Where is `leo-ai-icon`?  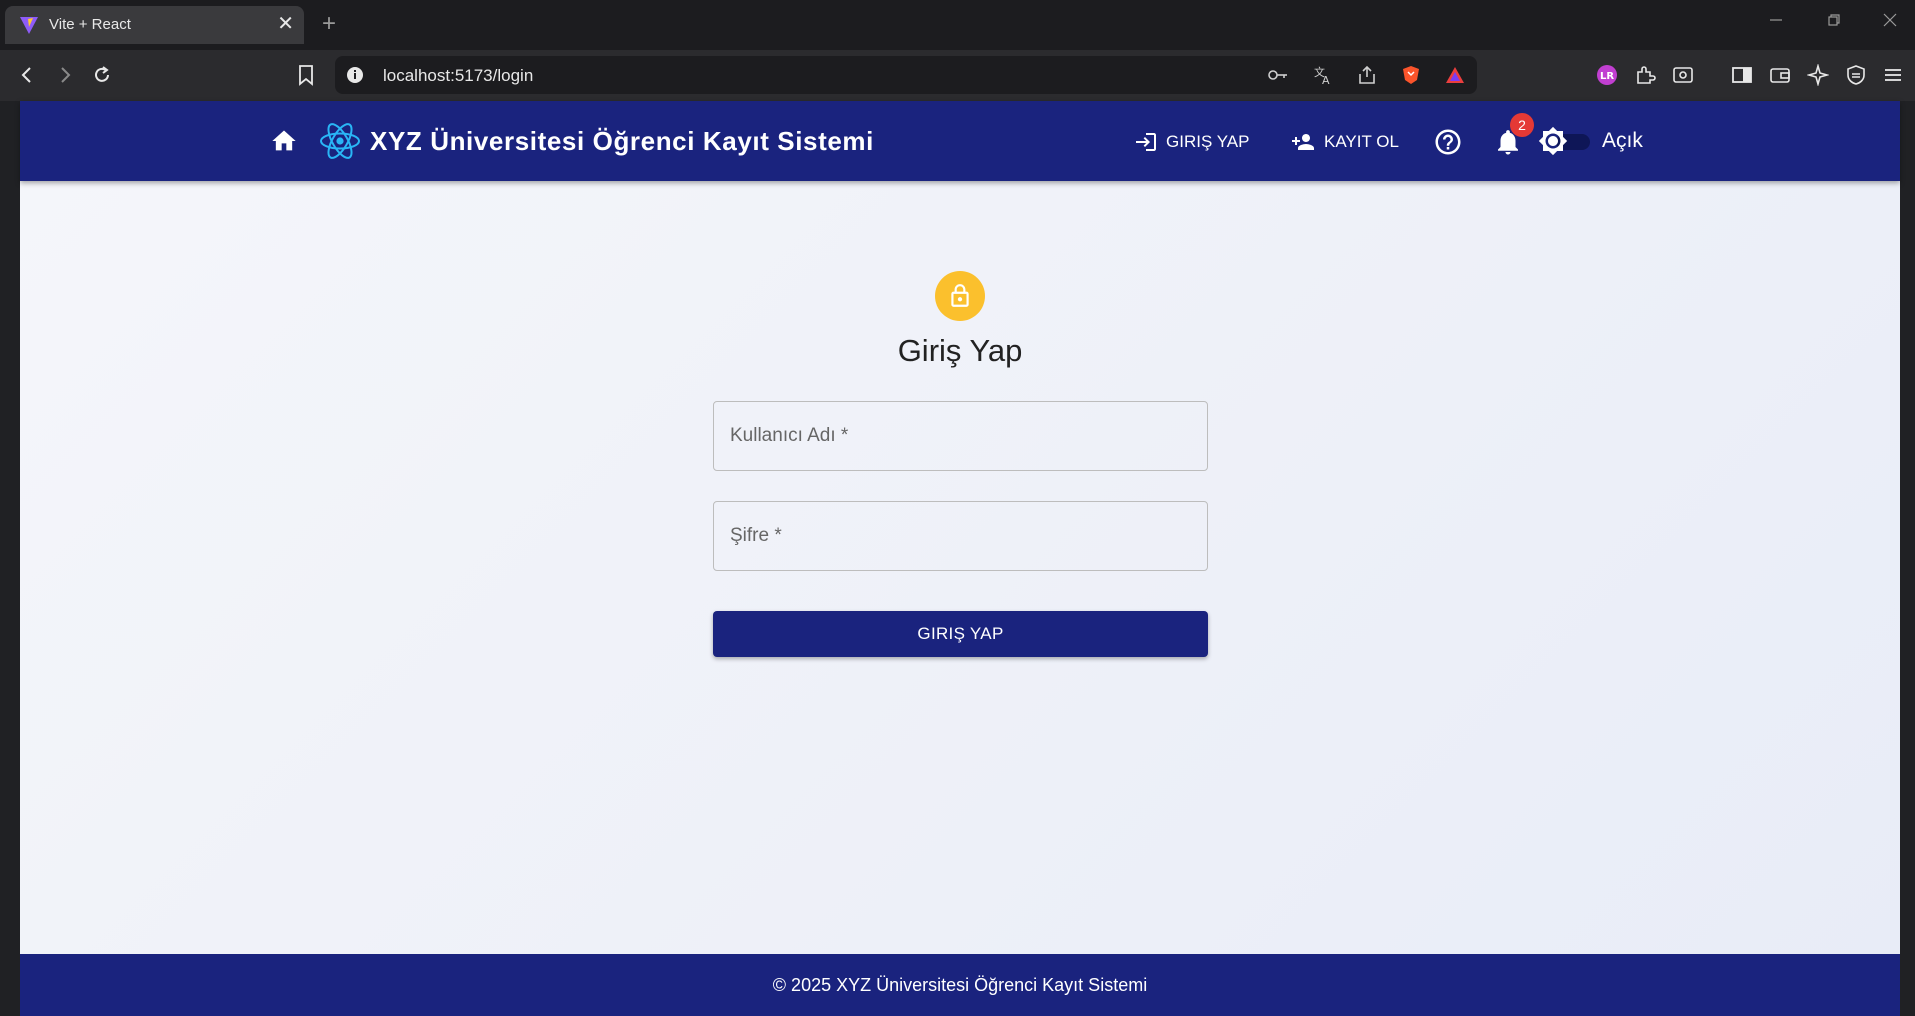
leo-ai-icon is located at coordinates (1818, 75).